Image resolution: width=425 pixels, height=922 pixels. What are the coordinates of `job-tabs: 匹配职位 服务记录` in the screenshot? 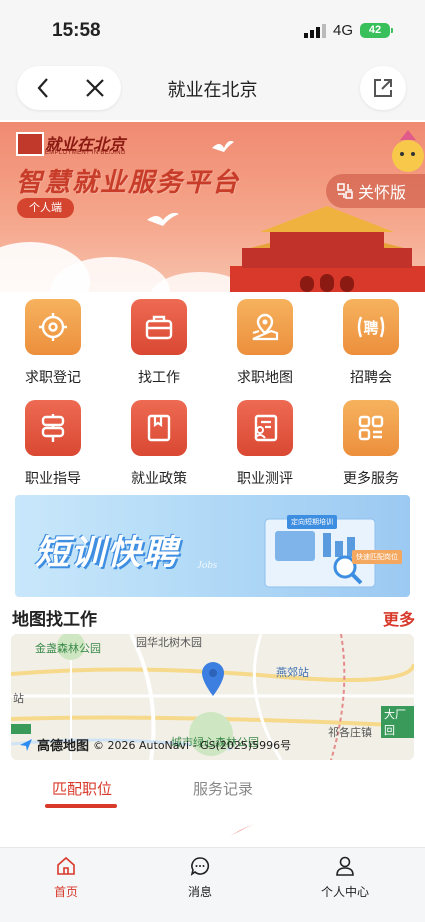 It's located at (212, 792).